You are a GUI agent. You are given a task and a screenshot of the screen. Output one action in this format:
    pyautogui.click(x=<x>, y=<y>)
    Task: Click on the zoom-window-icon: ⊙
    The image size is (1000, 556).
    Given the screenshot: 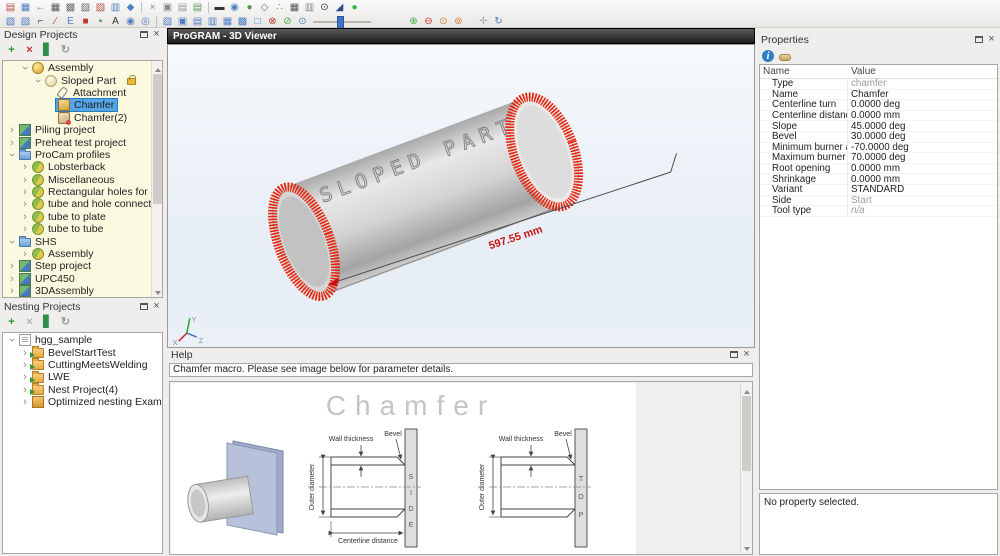 What is the action you would take?
    pyautogui.click(x=443, y=21)
    